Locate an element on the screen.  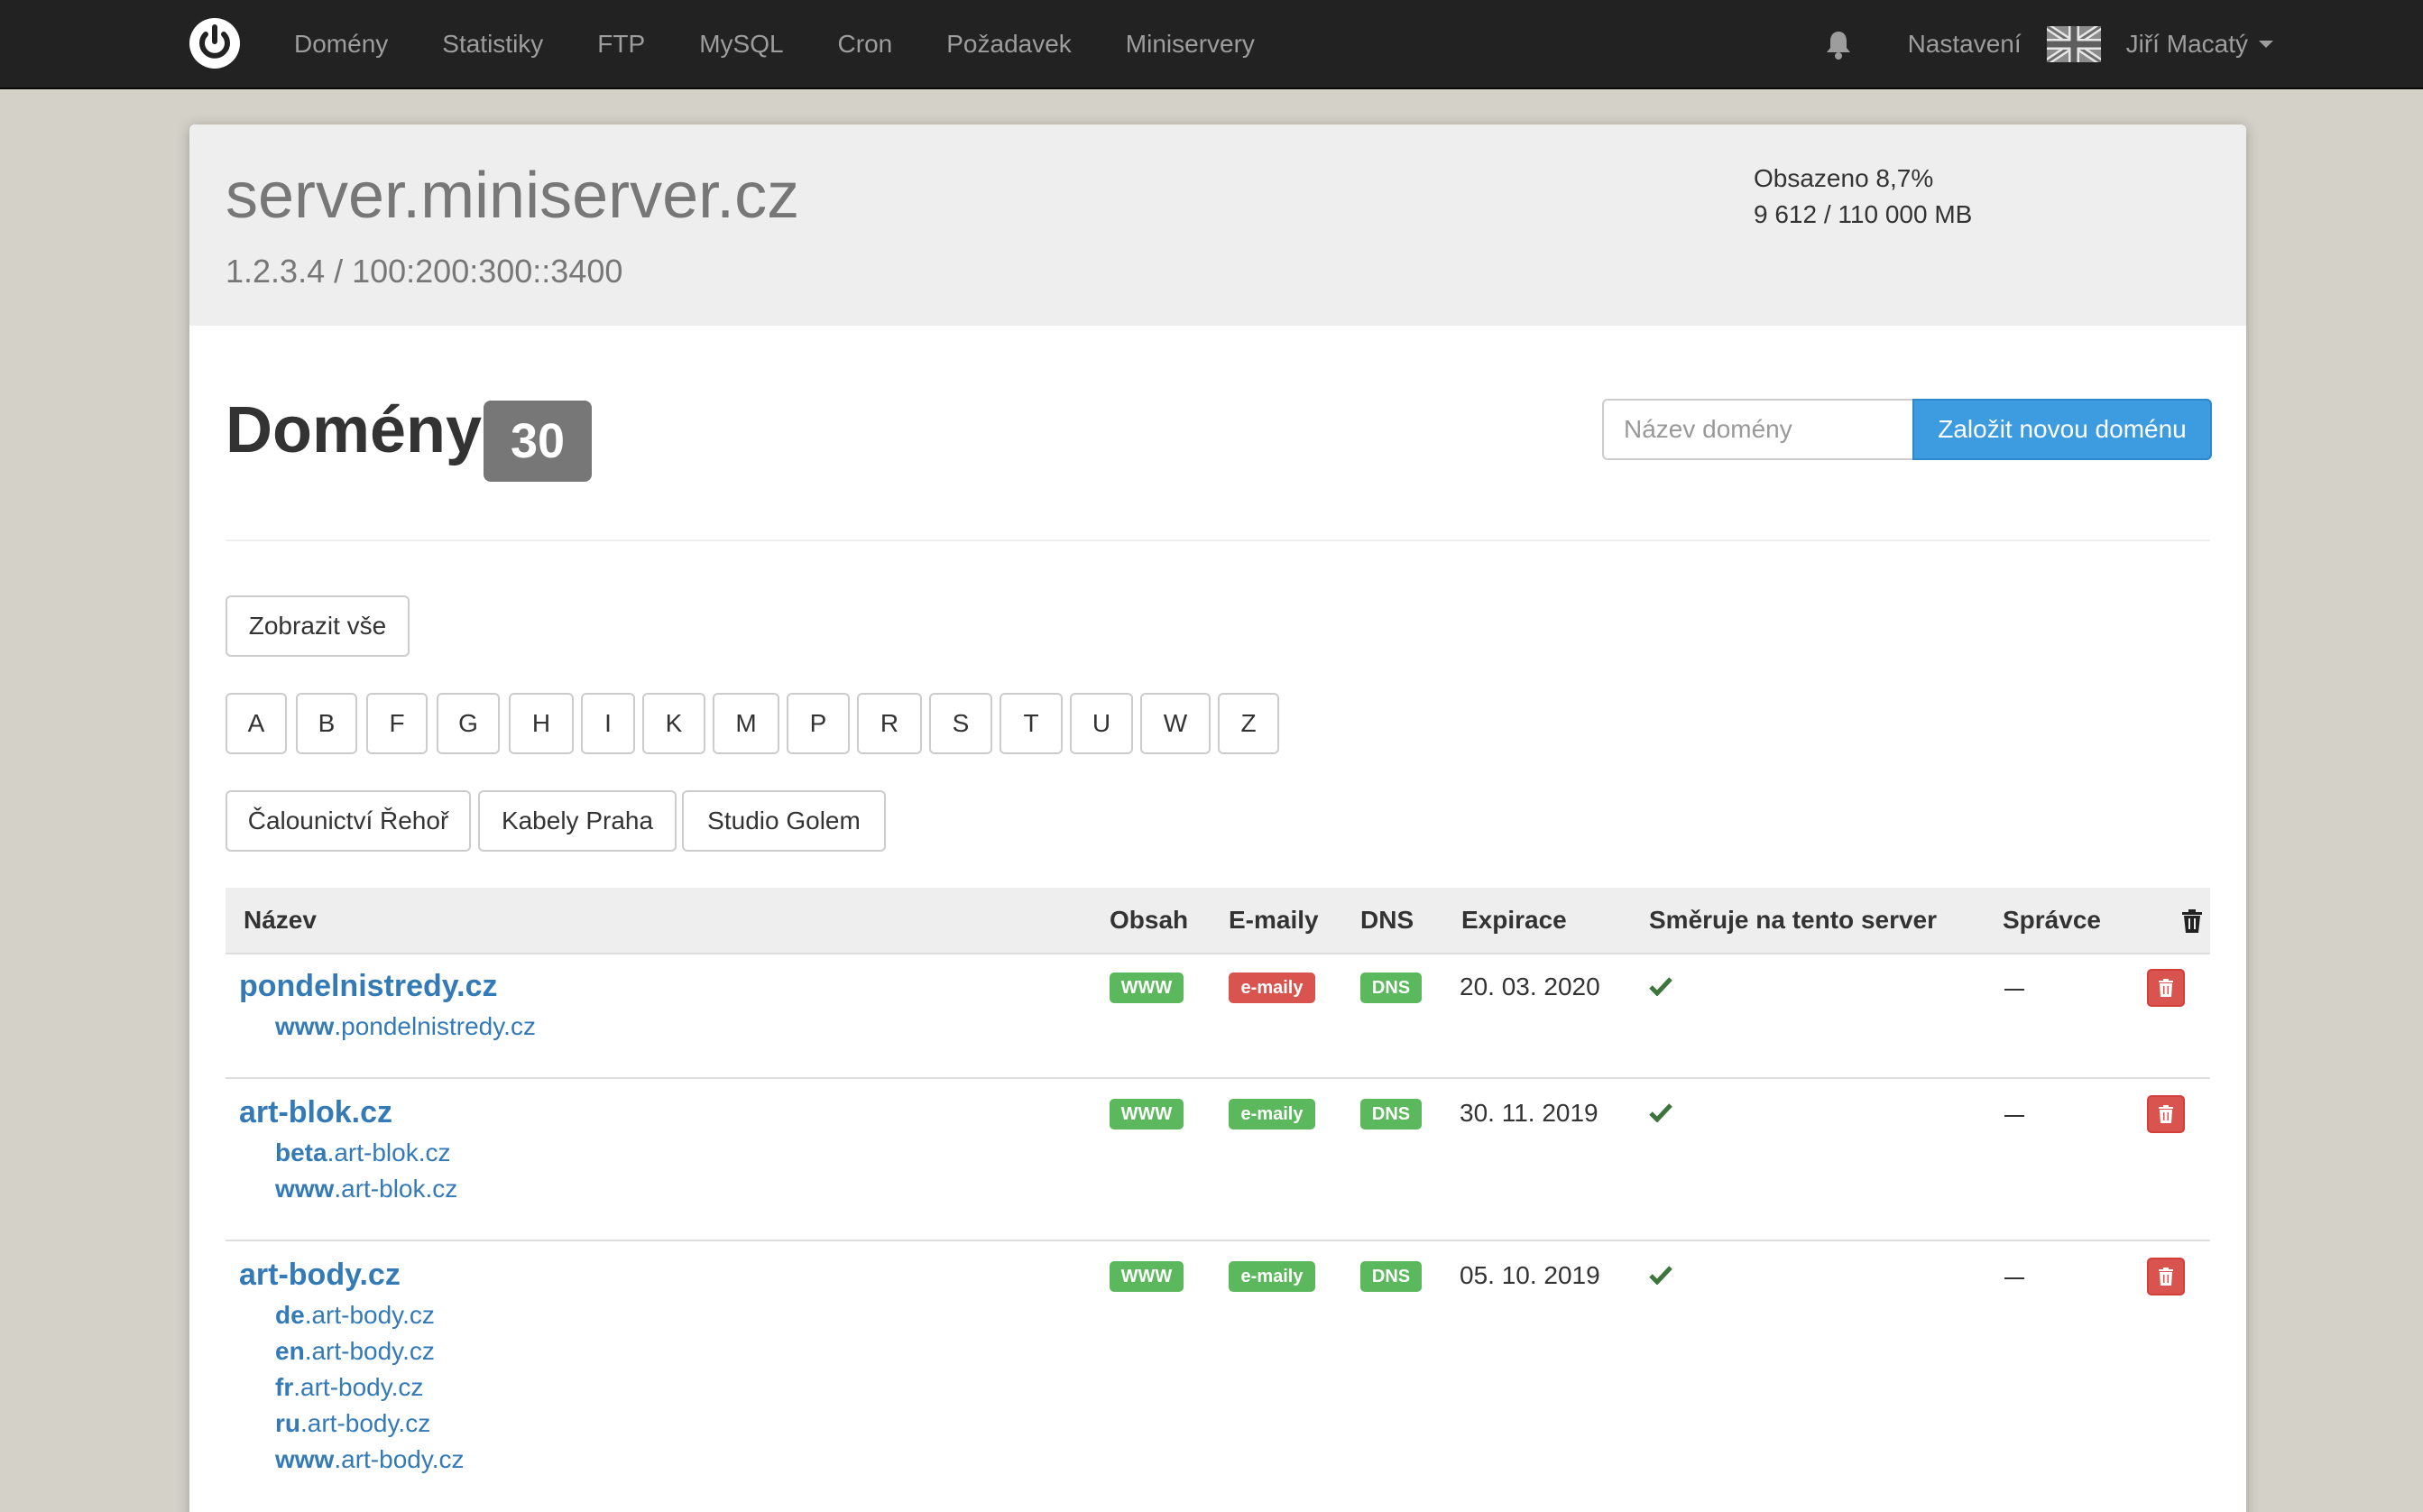
letter-filter-f: F is located at coordinates (397, 723).